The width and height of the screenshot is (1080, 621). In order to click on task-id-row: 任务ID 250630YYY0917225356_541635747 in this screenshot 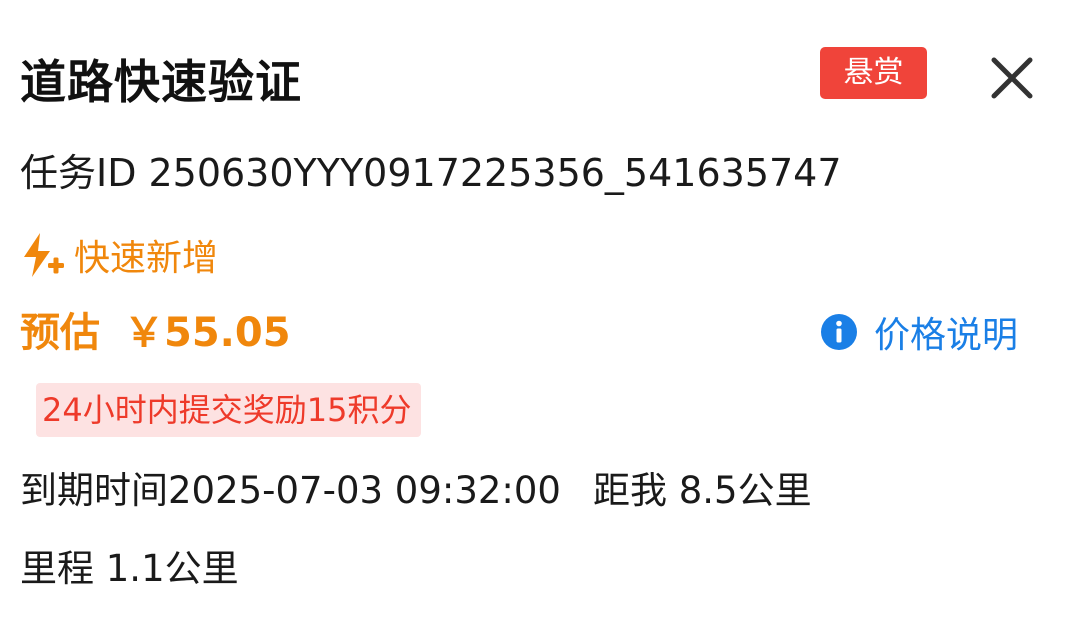, I will do `click(431, 173)`.